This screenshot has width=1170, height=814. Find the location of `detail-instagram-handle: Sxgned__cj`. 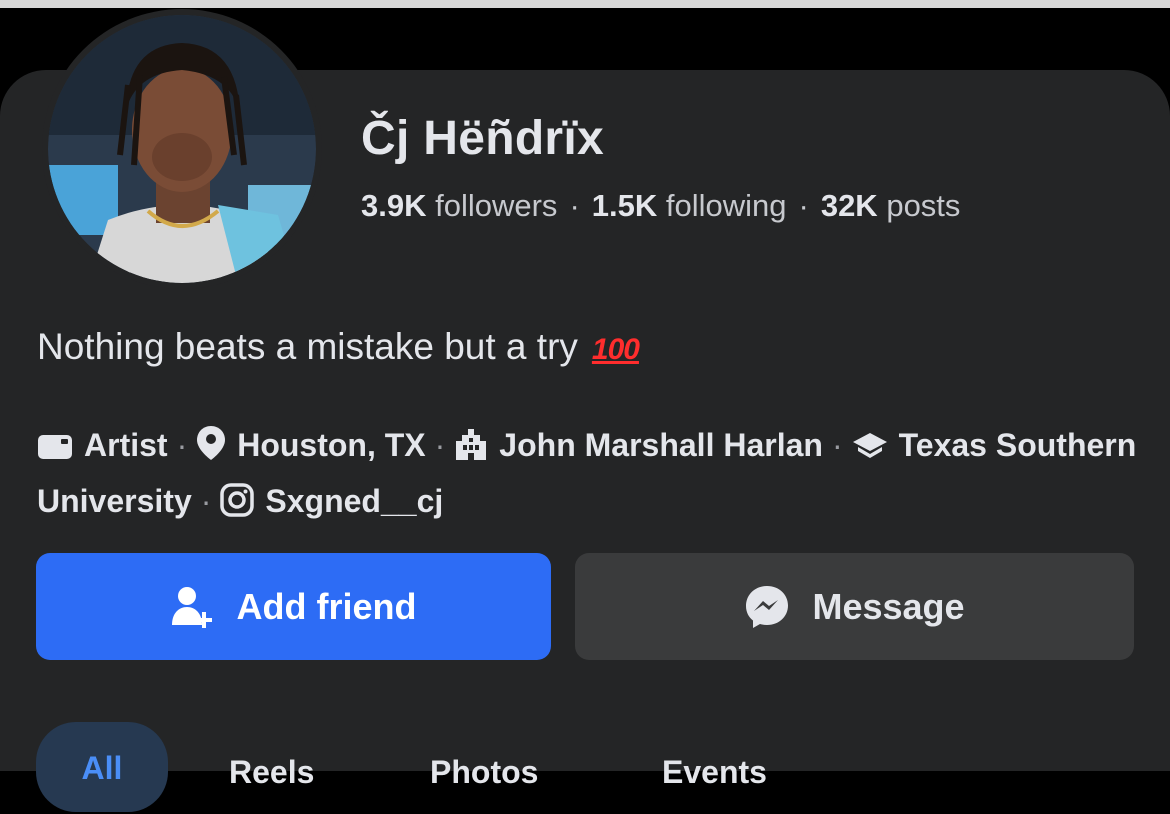

detail-instagram-handle: Sxgned__cj is located at coordinates (354, 501).